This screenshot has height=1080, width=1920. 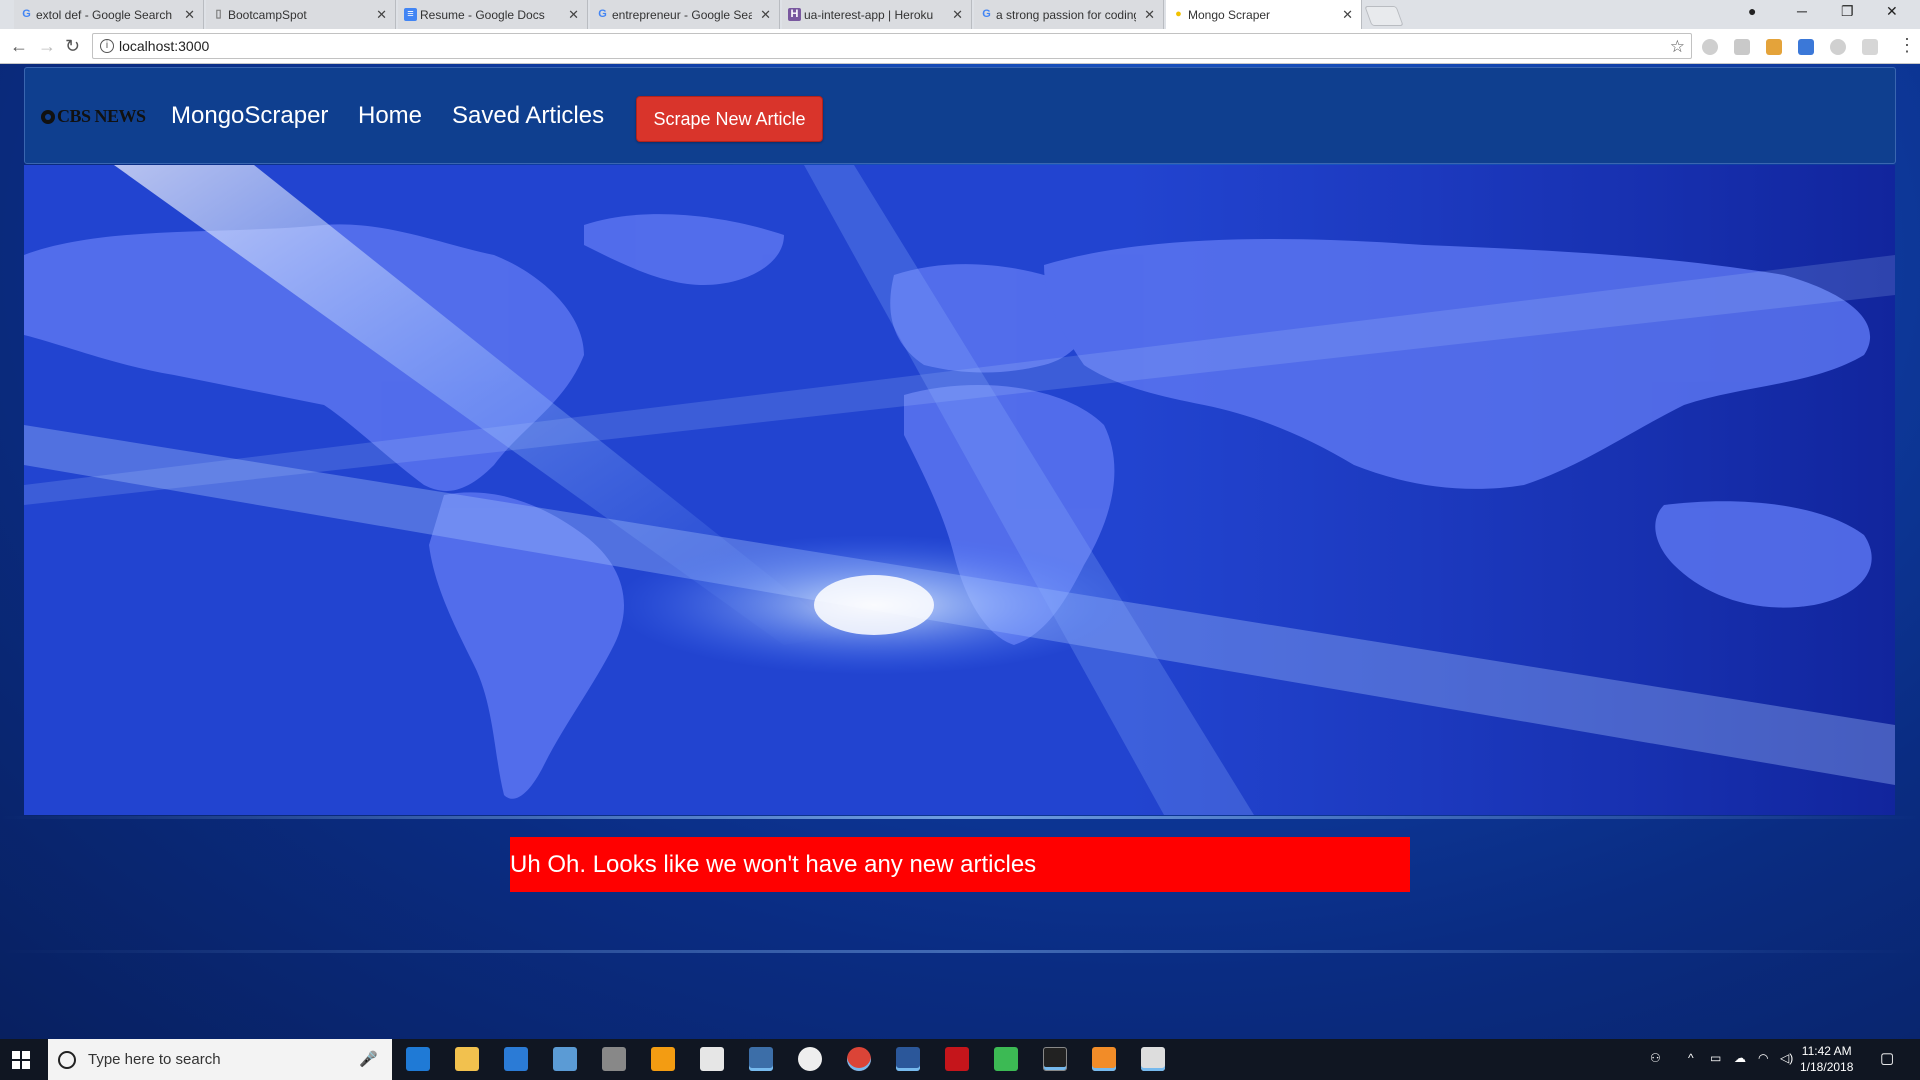 What do you see at coordinates (1907, 45) in the screenshot?
I see `menu-kebab-icon: ⋮` at bounding box center [1907, 45].